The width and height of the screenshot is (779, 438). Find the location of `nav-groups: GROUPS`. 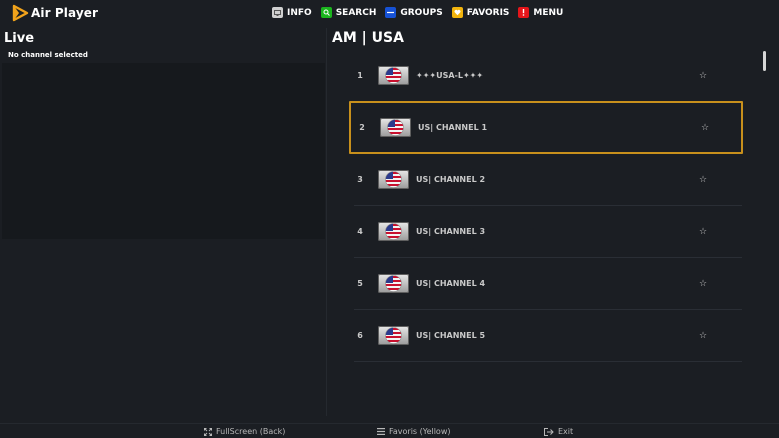

nav-groups: GROUPS is located at coordinates (414, 12).